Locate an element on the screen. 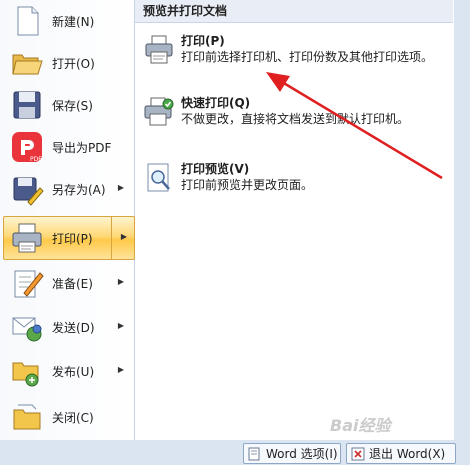 This screenshot has width=470, height=465. menu-item-send: 发送(D) ▶ is located at coordinates (68, 327).